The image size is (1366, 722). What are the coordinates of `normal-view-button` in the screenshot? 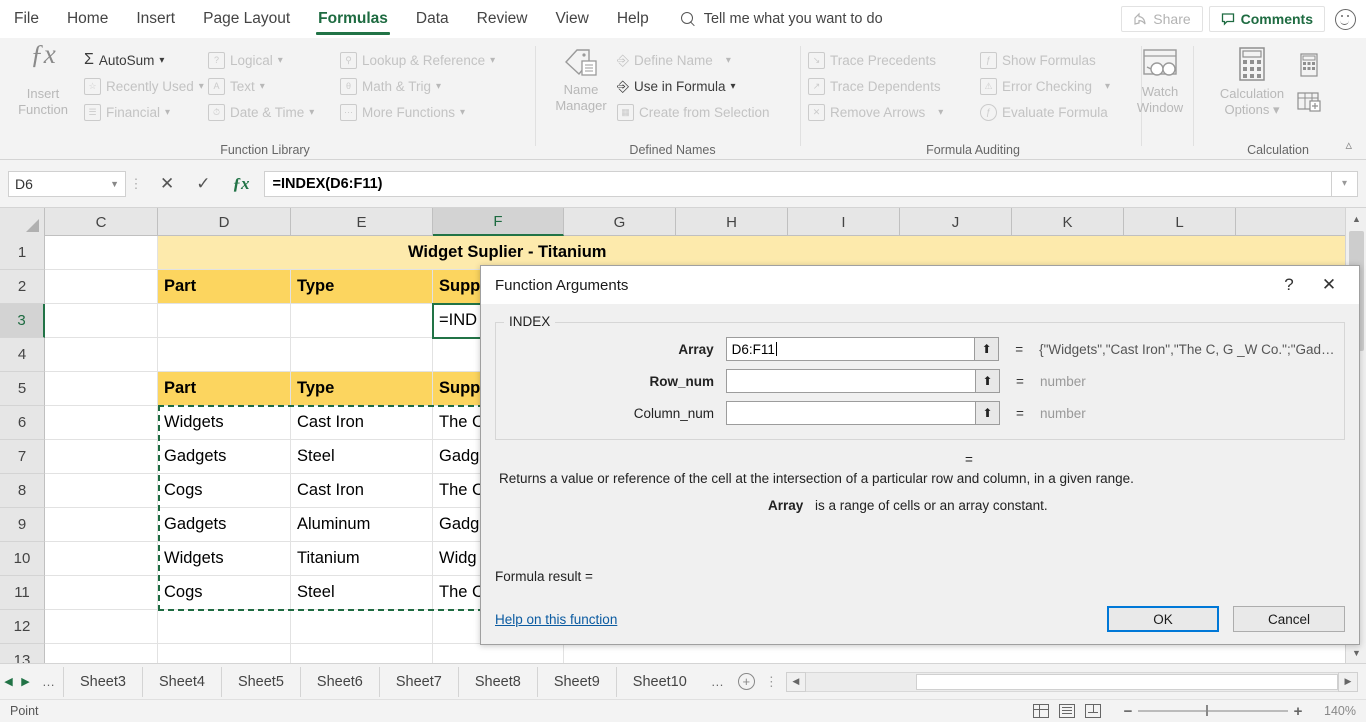 It's located at (1041, 711).